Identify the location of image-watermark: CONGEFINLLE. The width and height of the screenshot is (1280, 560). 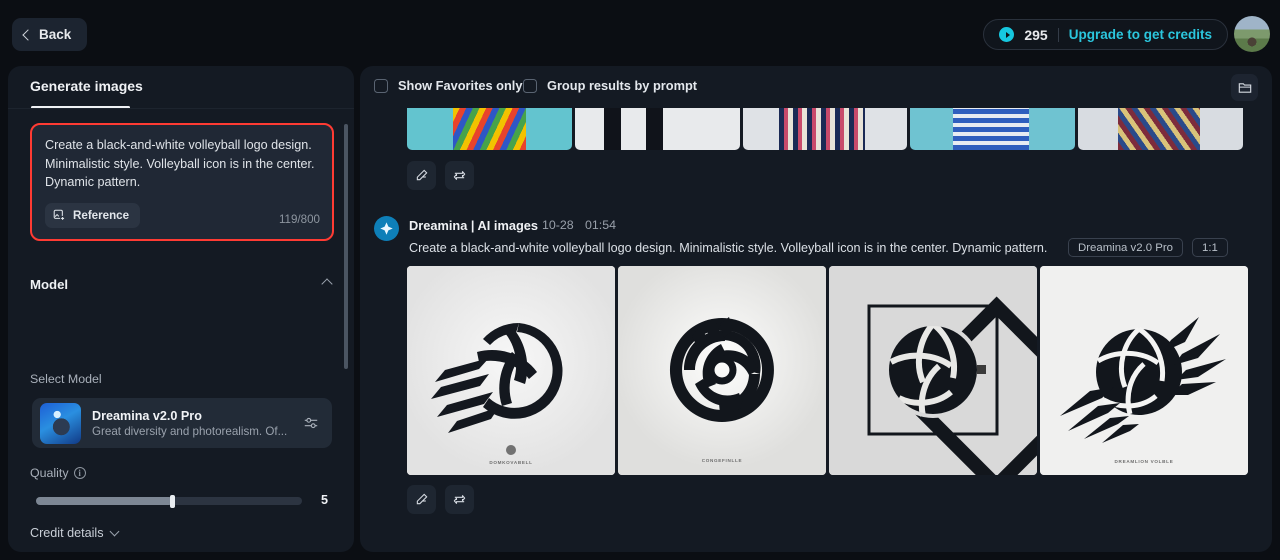
(722, 460).